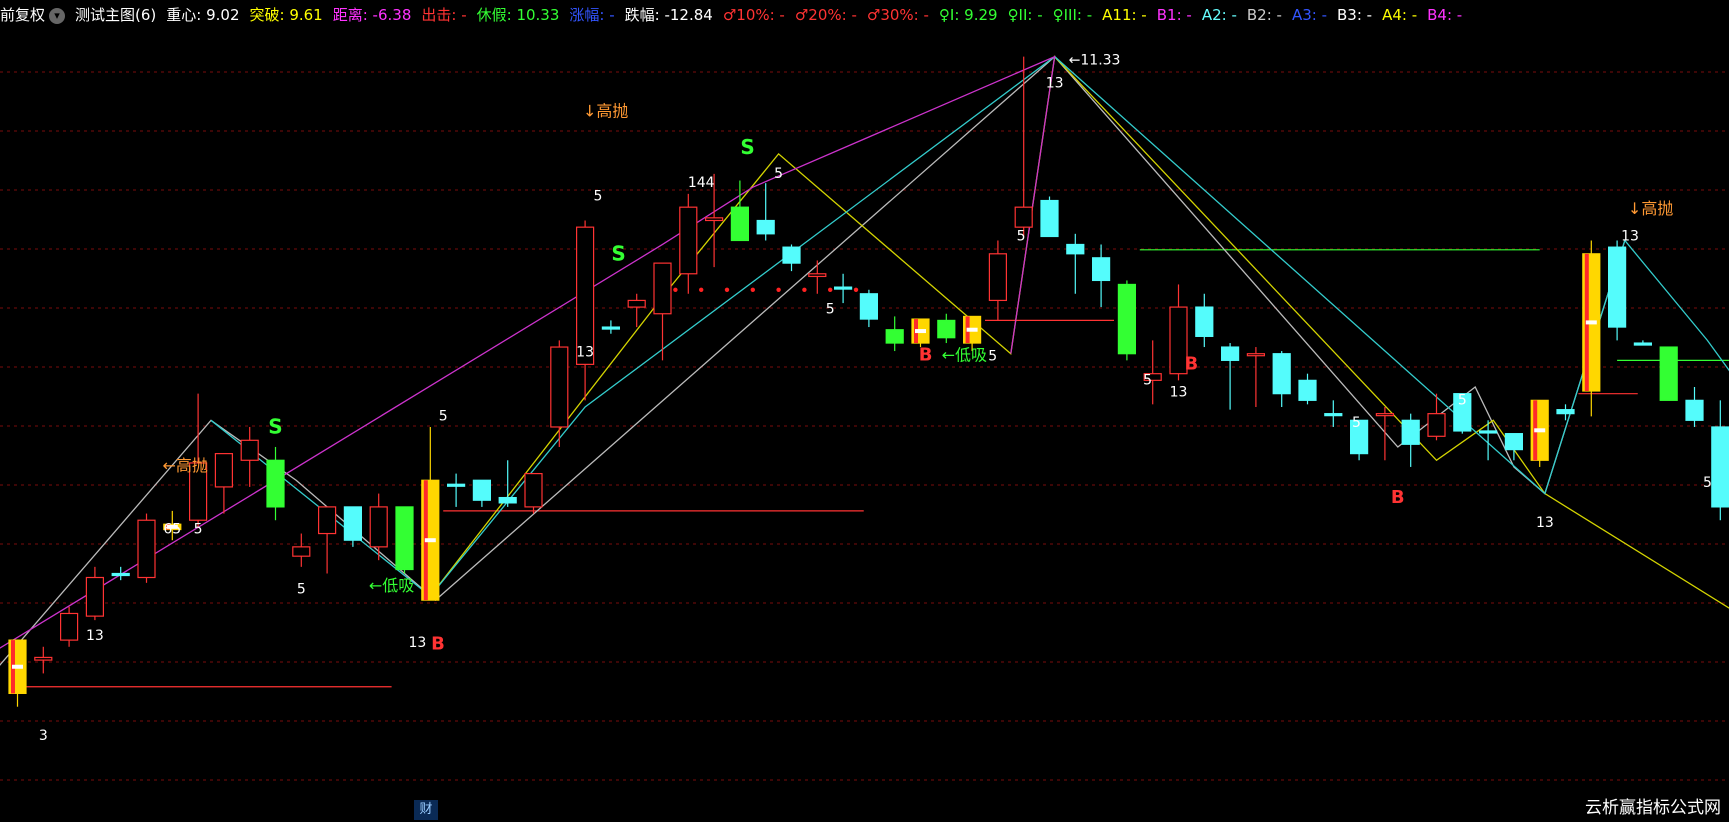  What do you see at coordinates (43, 736) in the screenshot?
I see `chart-label: 3` at bounding box center [43, 736].